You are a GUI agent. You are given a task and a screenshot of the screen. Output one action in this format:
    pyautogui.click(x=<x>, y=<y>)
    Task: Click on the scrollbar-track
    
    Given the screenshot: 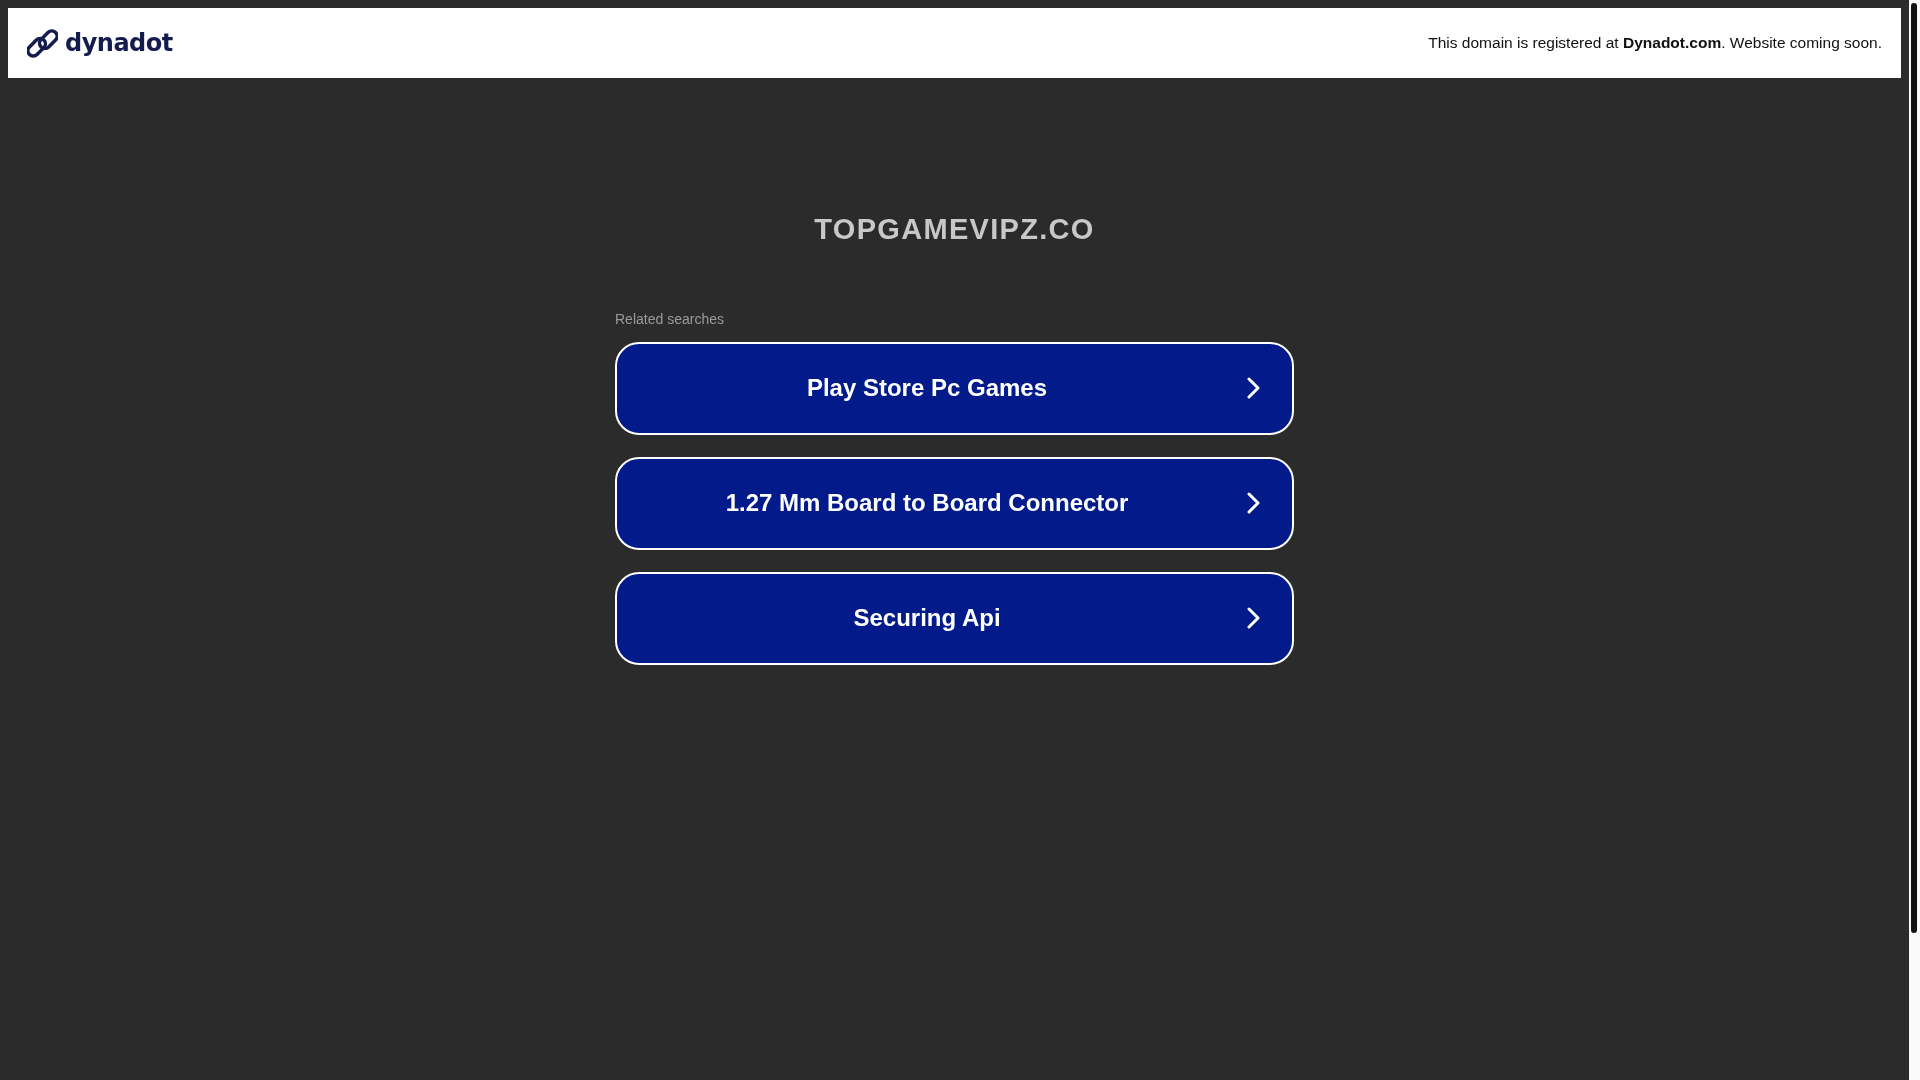 What is the action you would take?
    pyautogui.click(x=1914, y=540)
    